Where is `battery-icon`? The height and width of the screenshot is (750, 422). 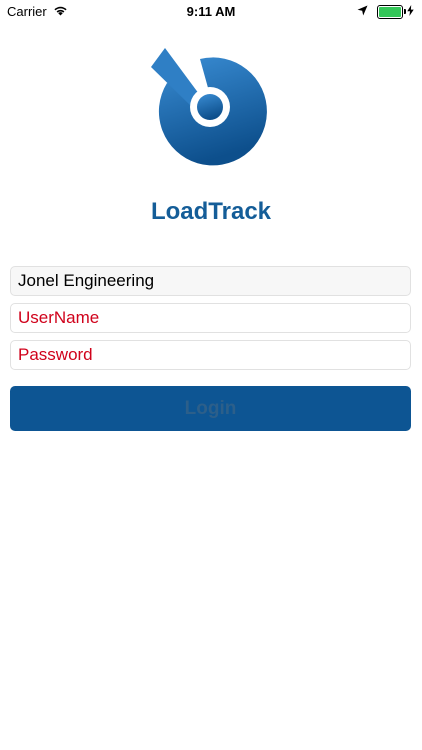
battery-icon is located at coordinates (391, 11).